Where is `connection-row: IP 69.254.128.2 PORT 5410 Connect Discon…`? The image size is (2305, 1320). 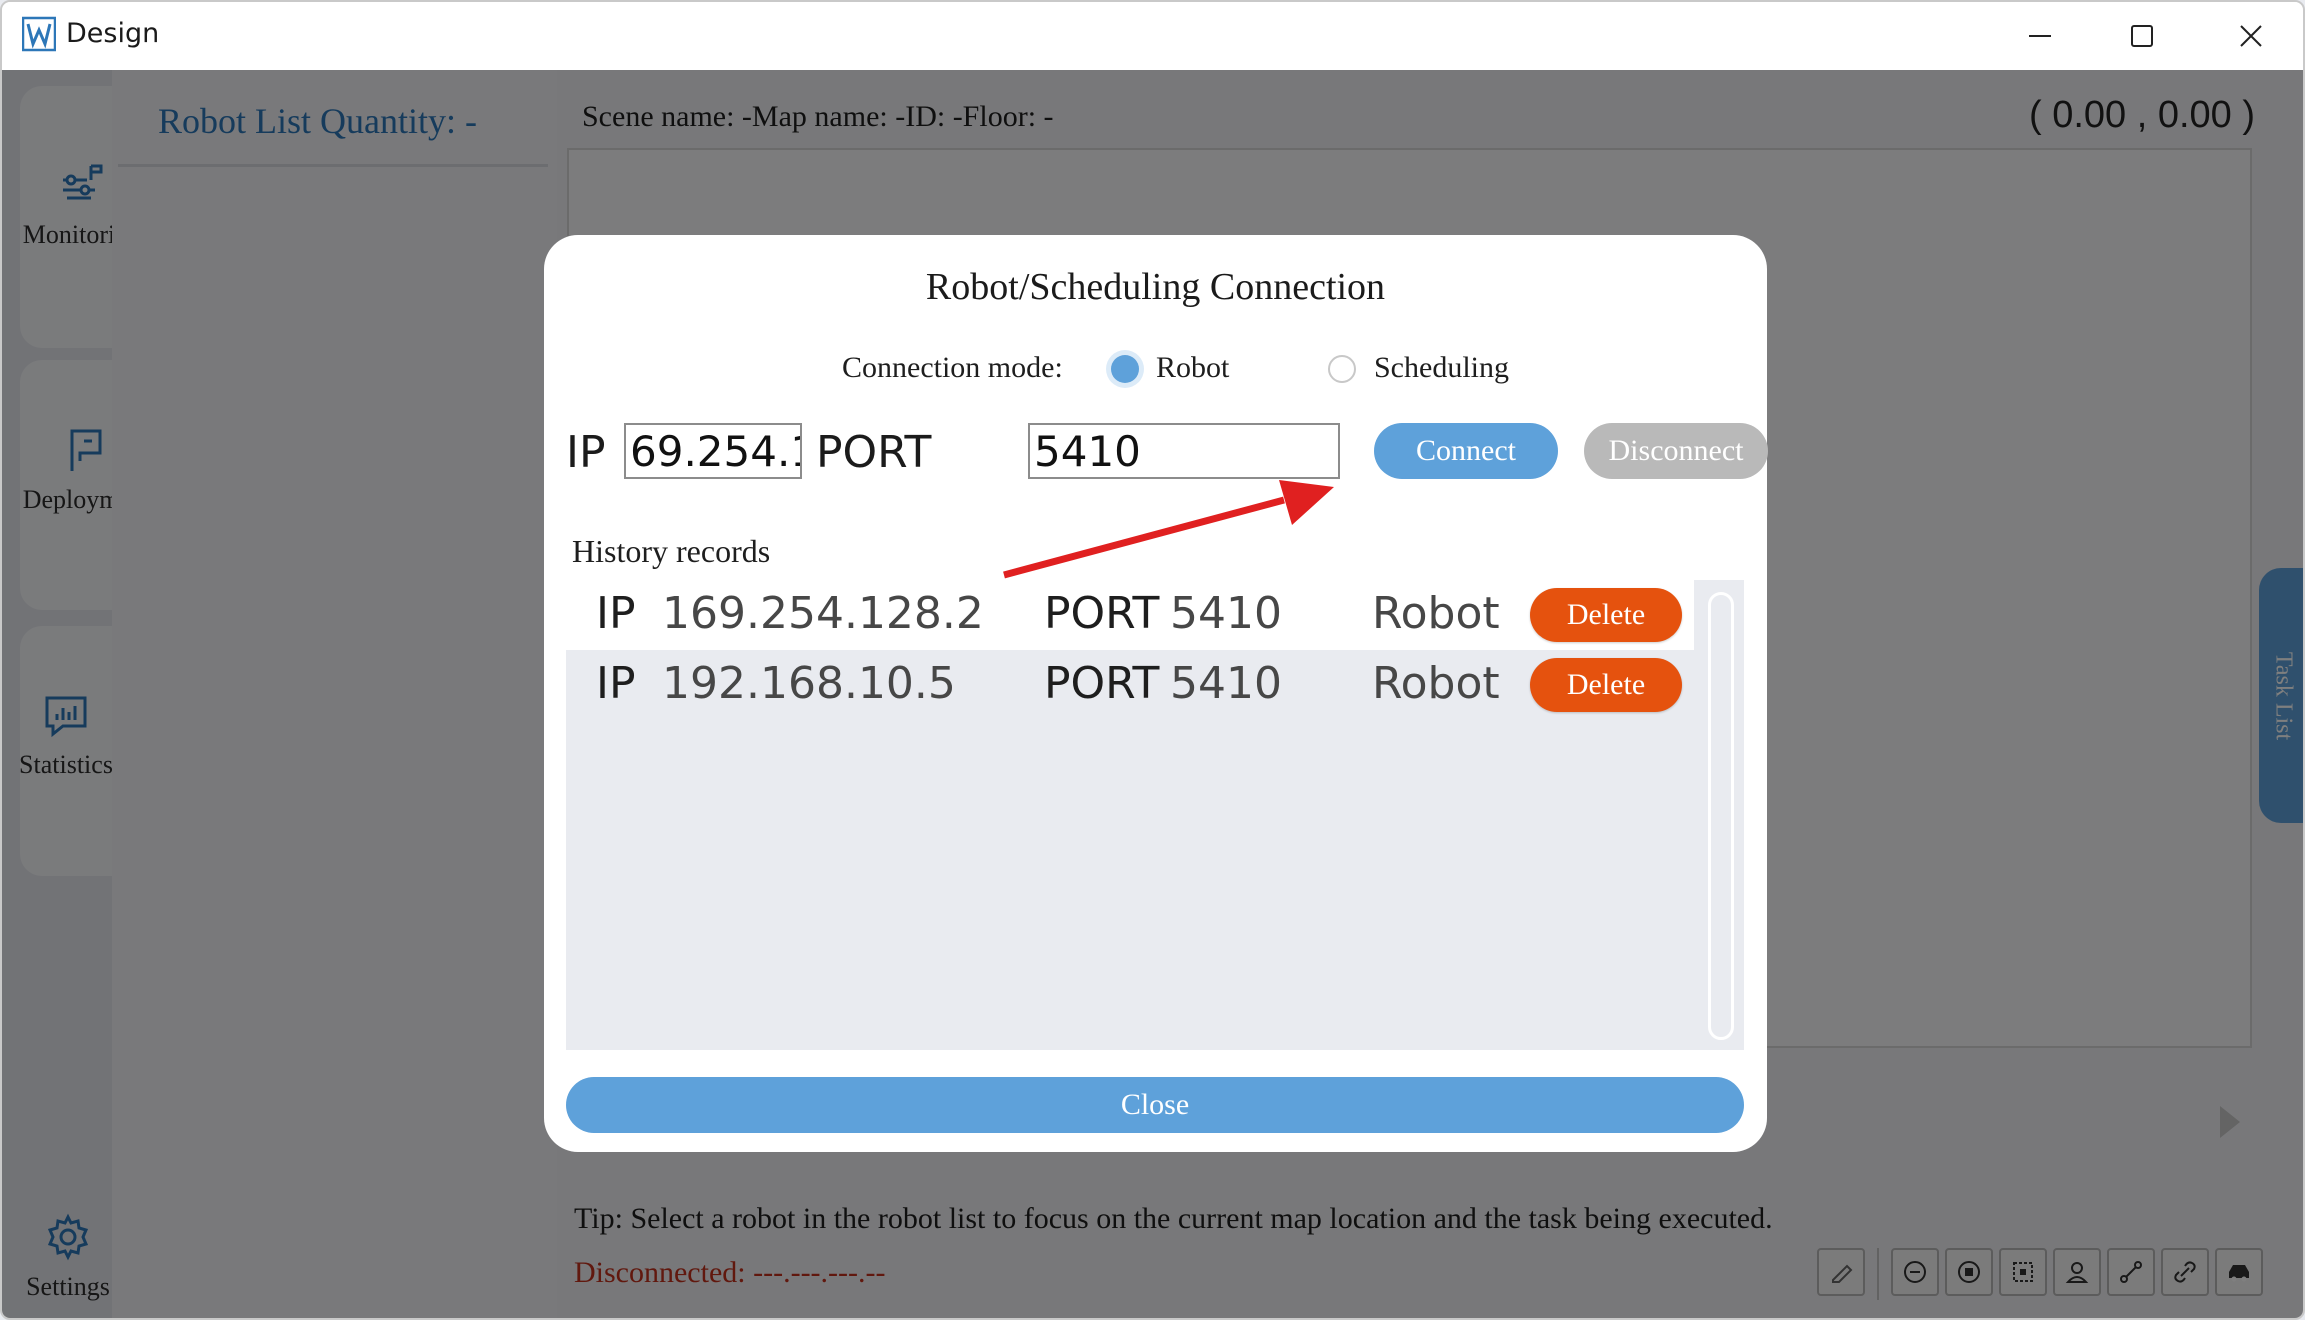 connection-row: IP 69.254.128.2 PORT 5410 Connect Discon… is located at coordinates (1167, 453).